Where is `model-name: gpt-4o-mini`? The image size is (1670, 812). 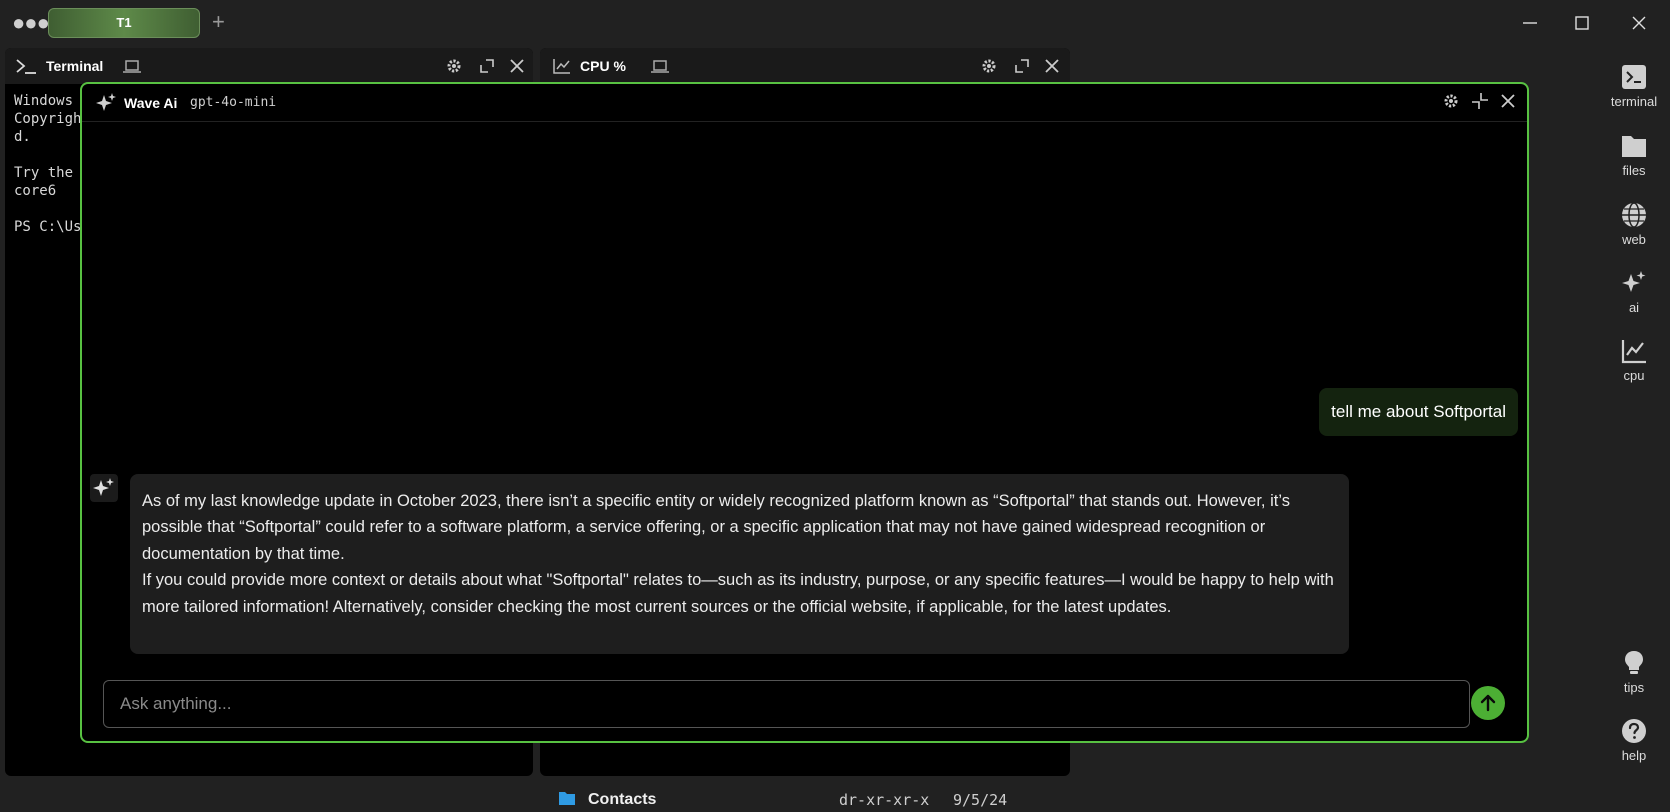 model-name: gpt-4o-mini is located at coordinates (233, 102).